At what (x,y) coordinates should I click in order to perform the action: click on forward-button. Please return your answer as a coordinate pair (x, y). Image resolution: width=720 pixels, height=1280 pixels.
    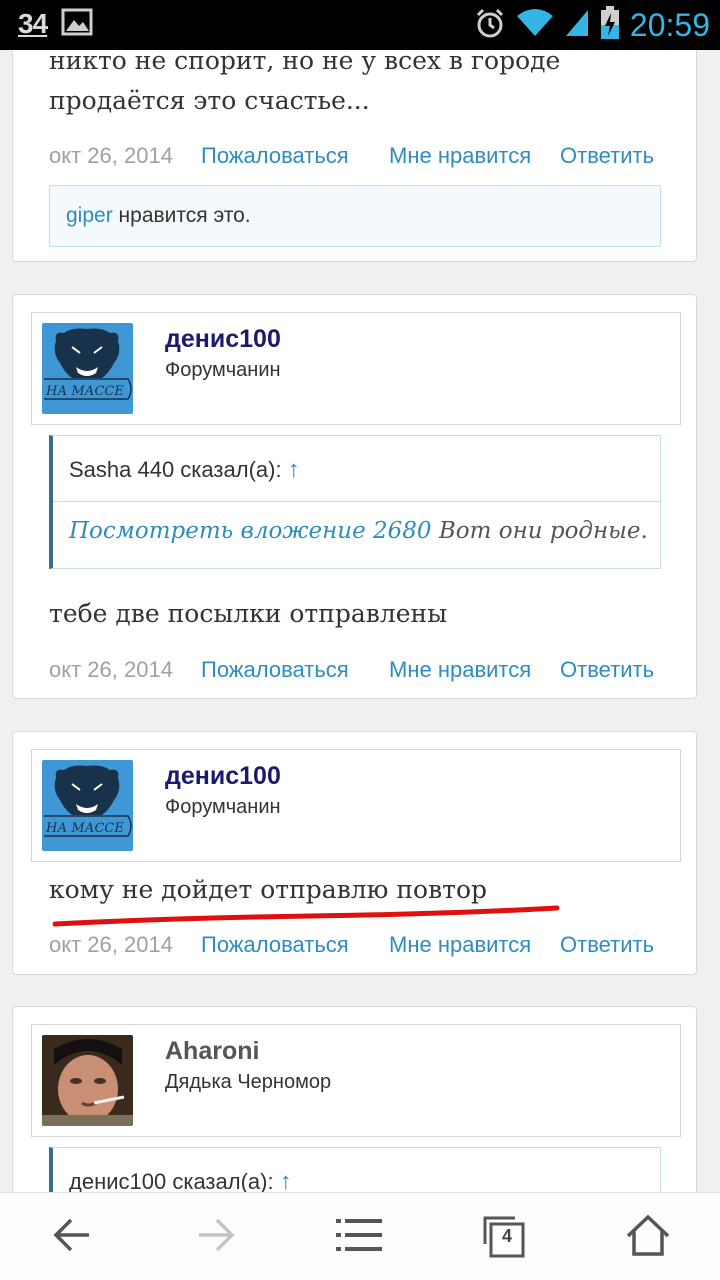
    Looking at the image, I should click on (216, 1236).